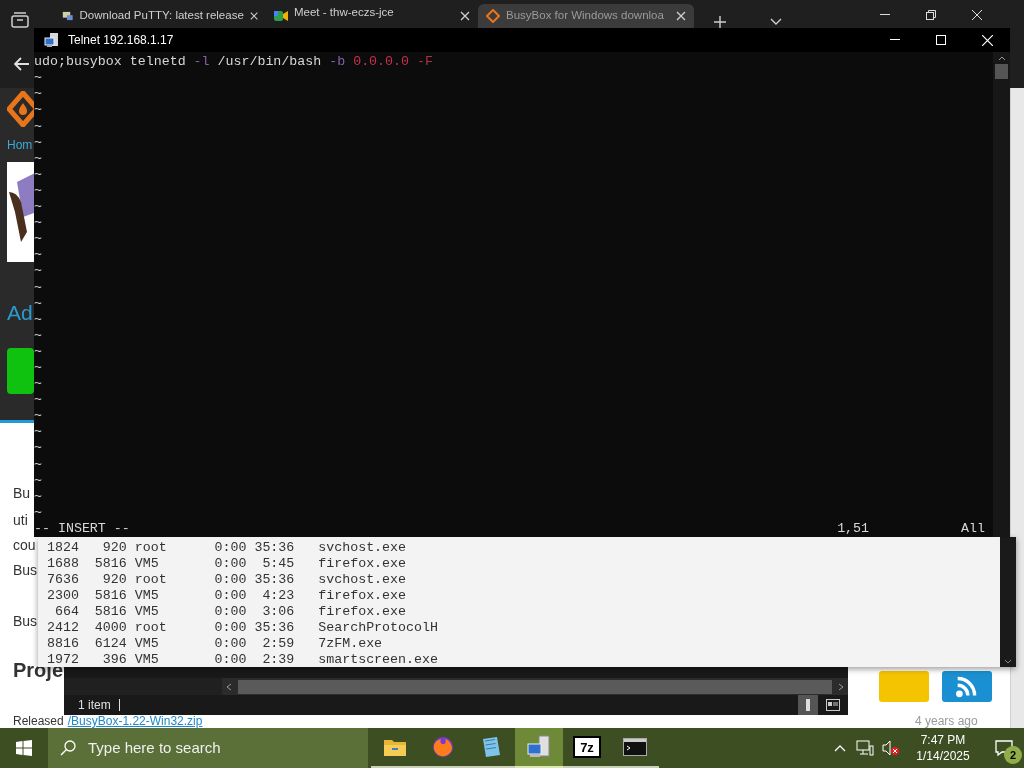 The height and width of the screenshot is (768, 1024). I want to click on folder-icon, so click(395, 747).